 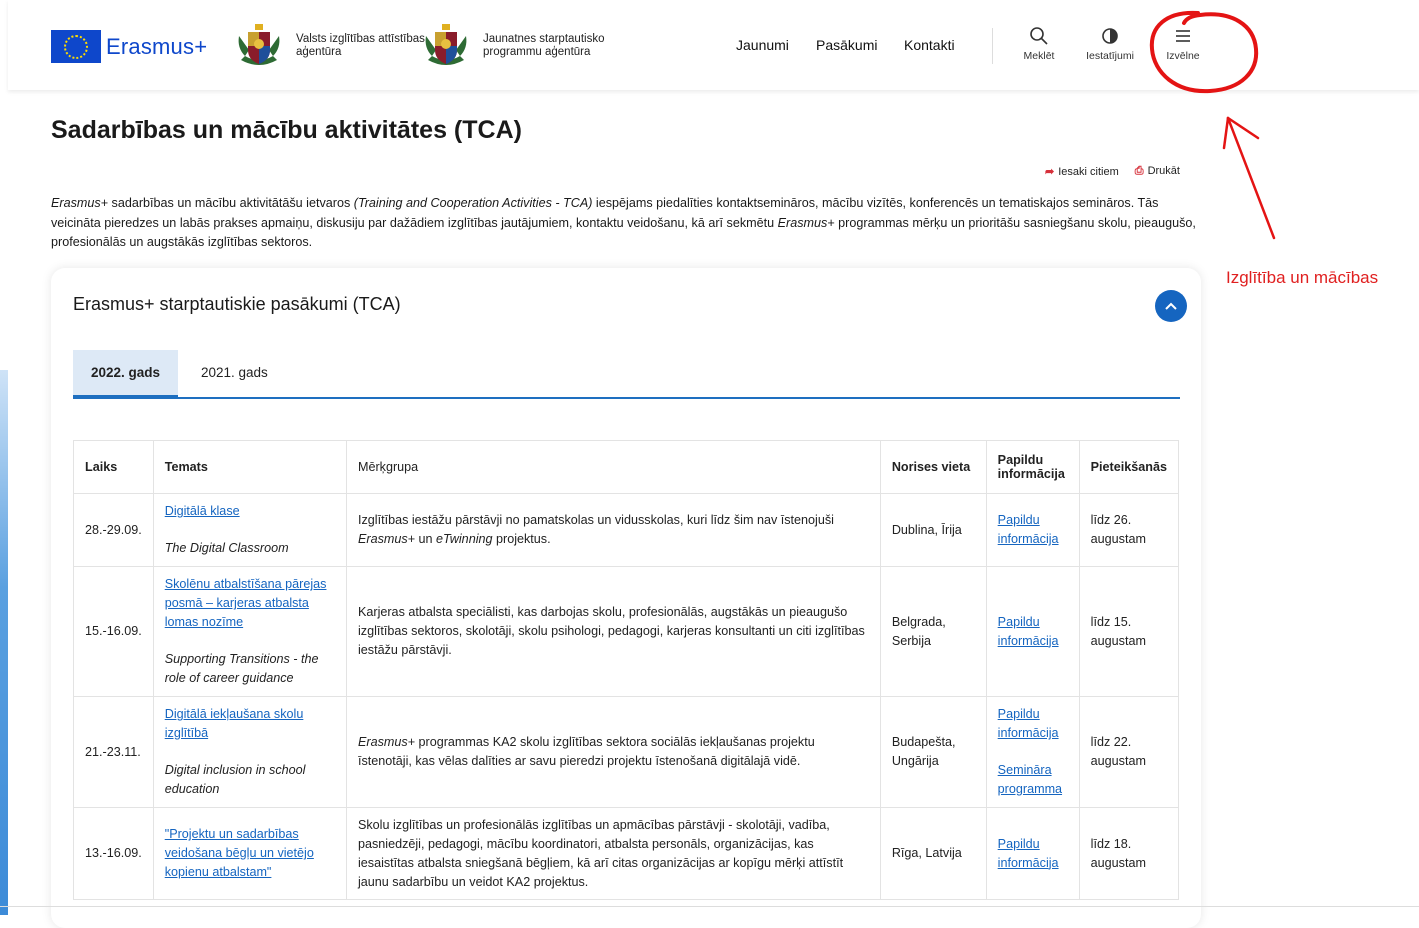 What do you see at coordinates (360, 45) in the screenshot?
I see `agency-name-viaa: Valsts izglītības attīstības aģentūra` at bounding box center [360, 45].